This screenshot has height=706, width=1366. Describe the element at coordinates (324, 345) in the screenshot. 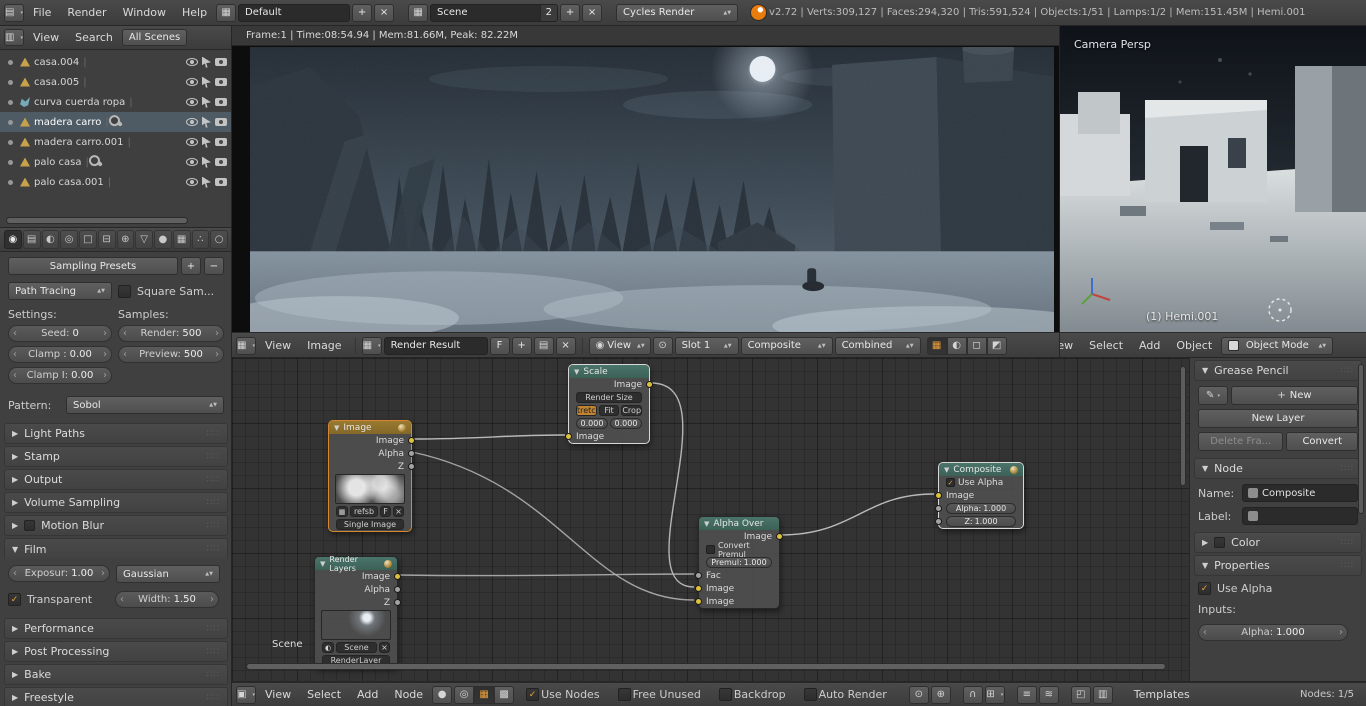

I see `menu-image: Image` at that location.